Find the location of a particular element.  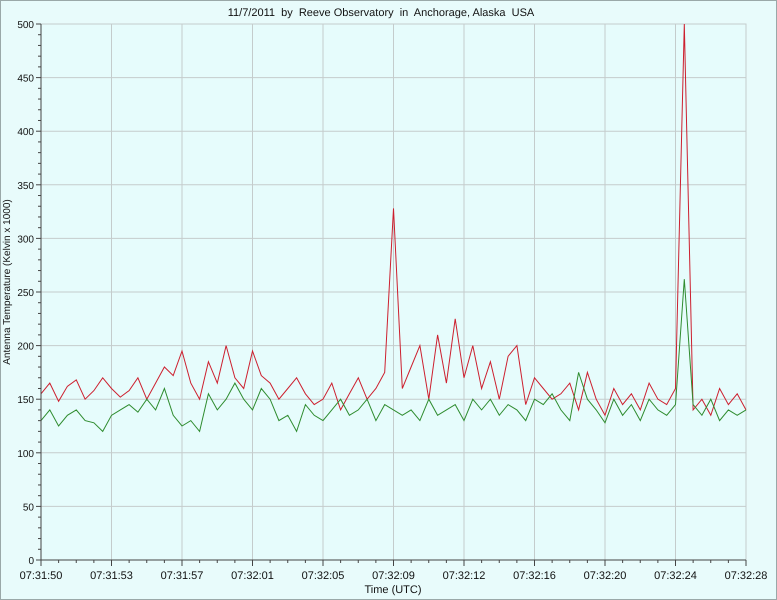

x-tick-label: 07:32:12 is located at coordinates (464, 576).